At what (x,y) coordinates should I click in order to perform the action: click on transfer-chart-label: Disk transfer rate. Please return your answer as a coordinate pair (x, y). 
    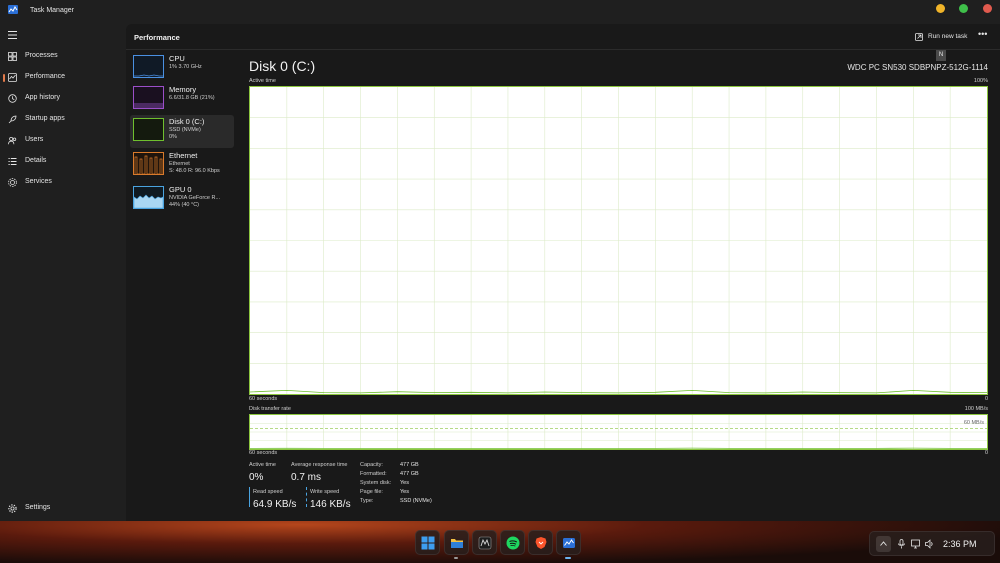
    Looking at the image, I should click on (270, 409).